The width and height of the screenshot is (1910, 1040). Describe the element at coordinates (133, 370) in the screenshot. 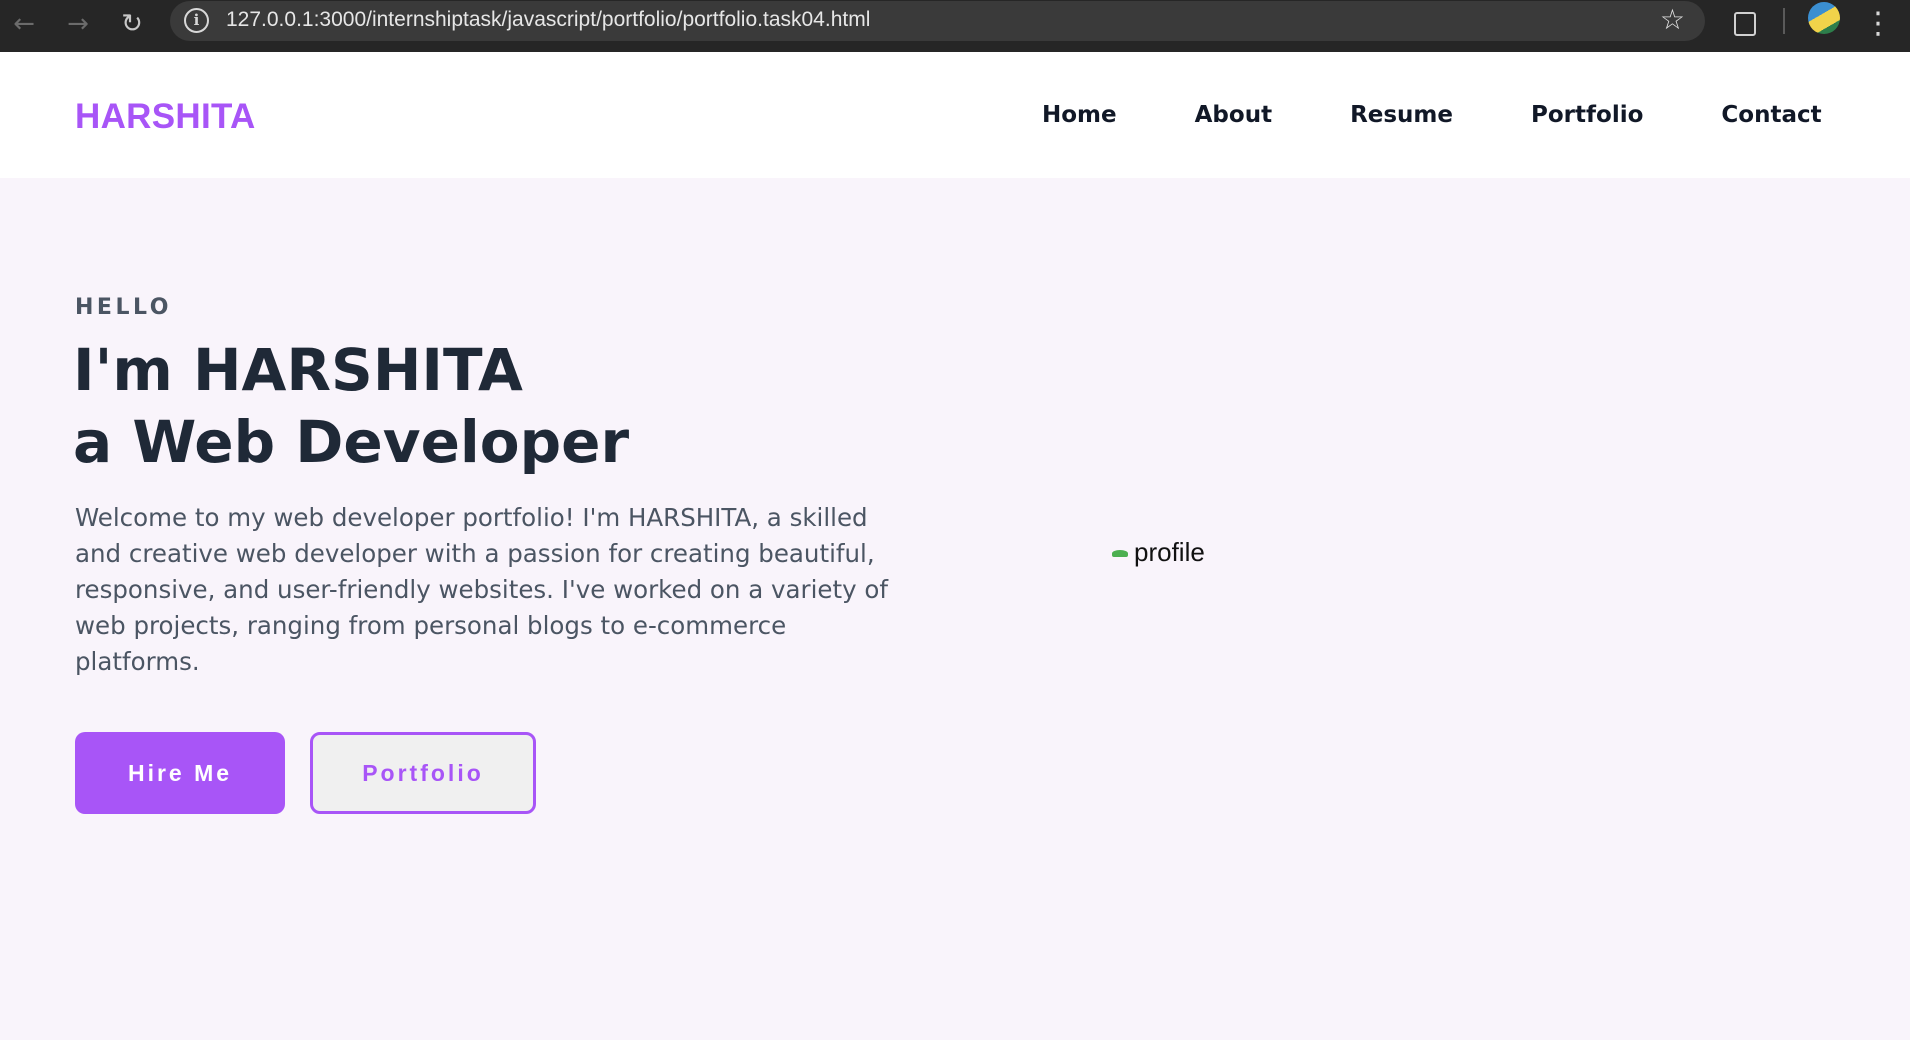

I see `headline-prefix: I'm` at that location.